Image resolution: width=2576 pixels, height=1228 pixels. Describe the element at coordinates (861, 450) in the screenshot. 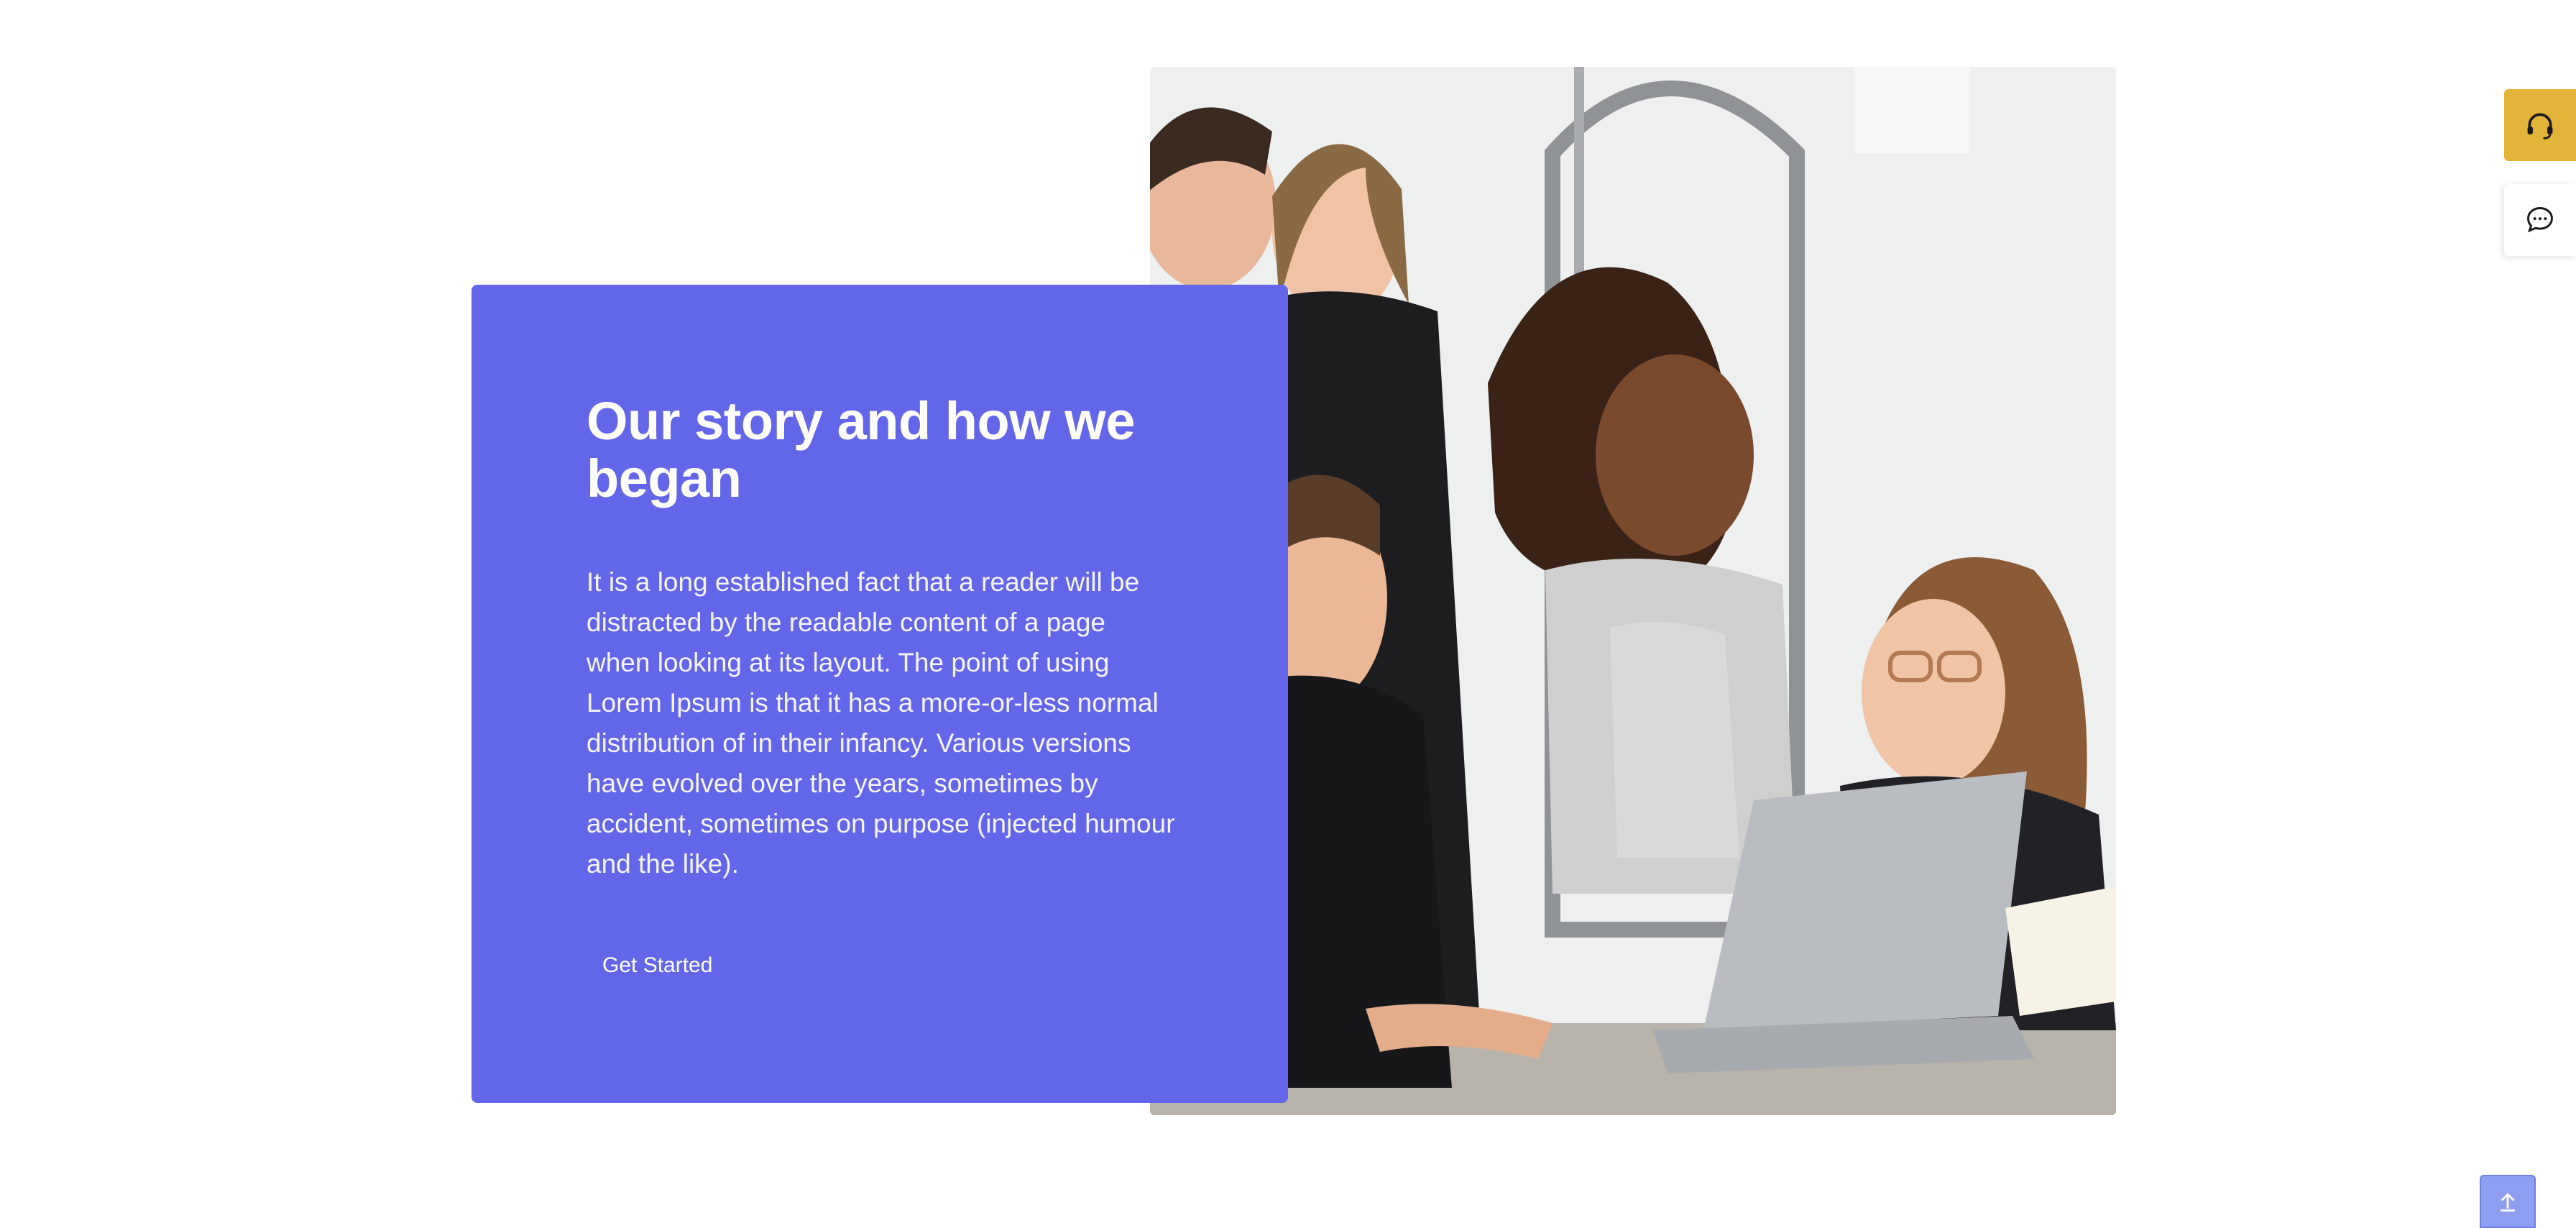

I see `story-title: Our story and how we began` at that location.